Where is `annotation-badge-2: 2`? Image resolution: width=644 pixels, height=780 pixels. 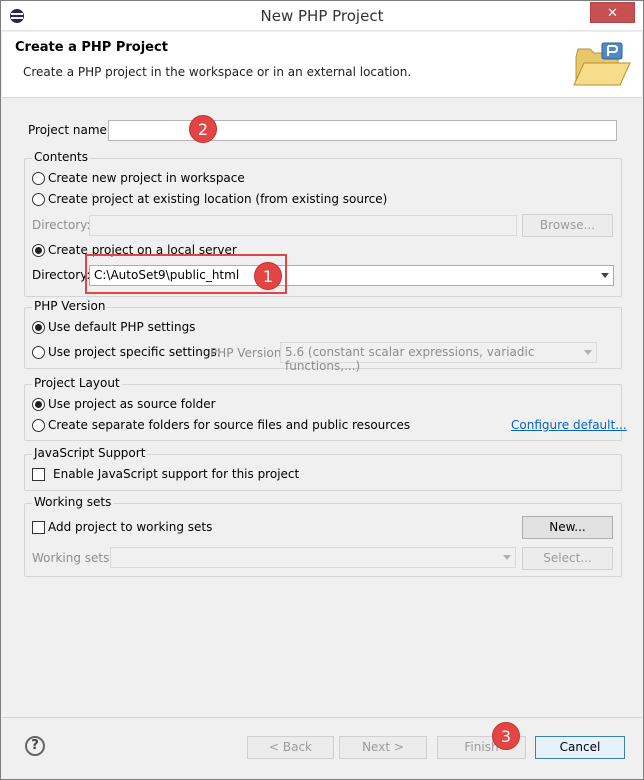
annotation-badge-2: 2 is located at coordinates (203, 129).